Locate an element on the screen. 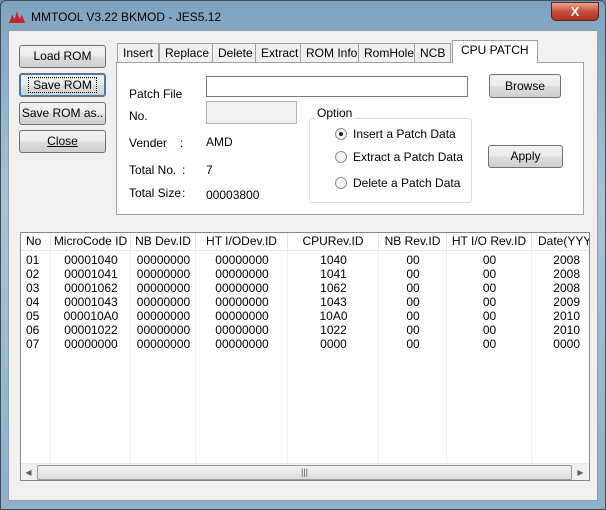  total-size-colon: : is located at coordinates (184, 193).